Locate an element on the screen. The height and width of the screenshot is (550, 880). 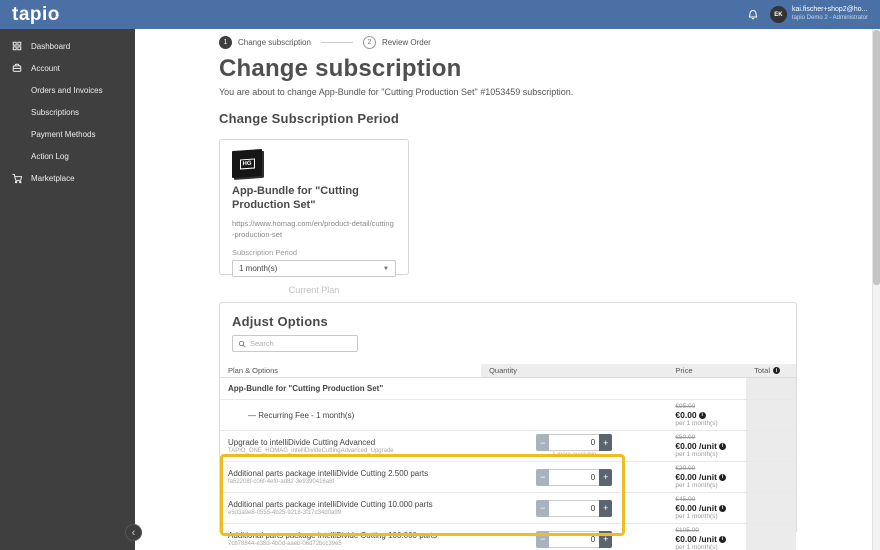
scrollbar-thumb is located at coordinates (876, 157).